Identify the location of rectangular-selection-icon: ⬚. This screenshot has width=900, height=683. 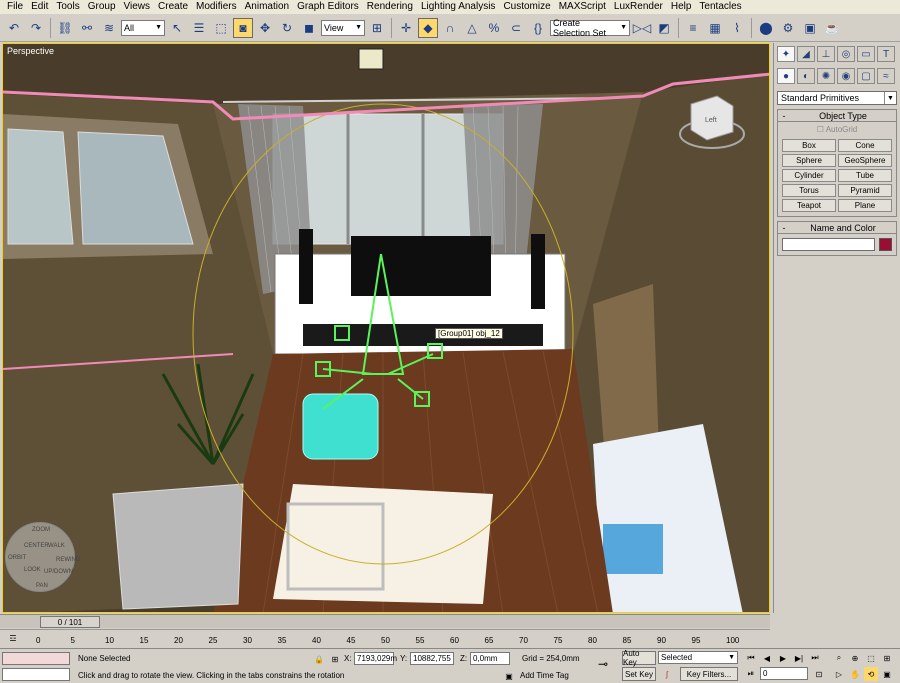
(221, 28).